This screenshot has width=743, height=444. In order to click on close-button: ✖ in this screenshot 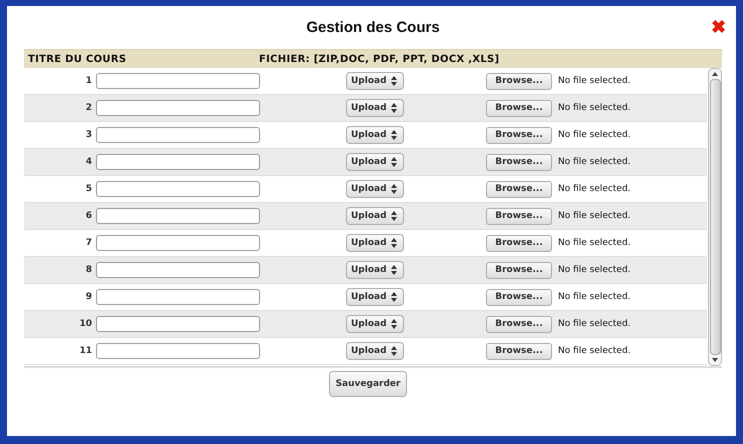, I will do `click(718, 27)`.